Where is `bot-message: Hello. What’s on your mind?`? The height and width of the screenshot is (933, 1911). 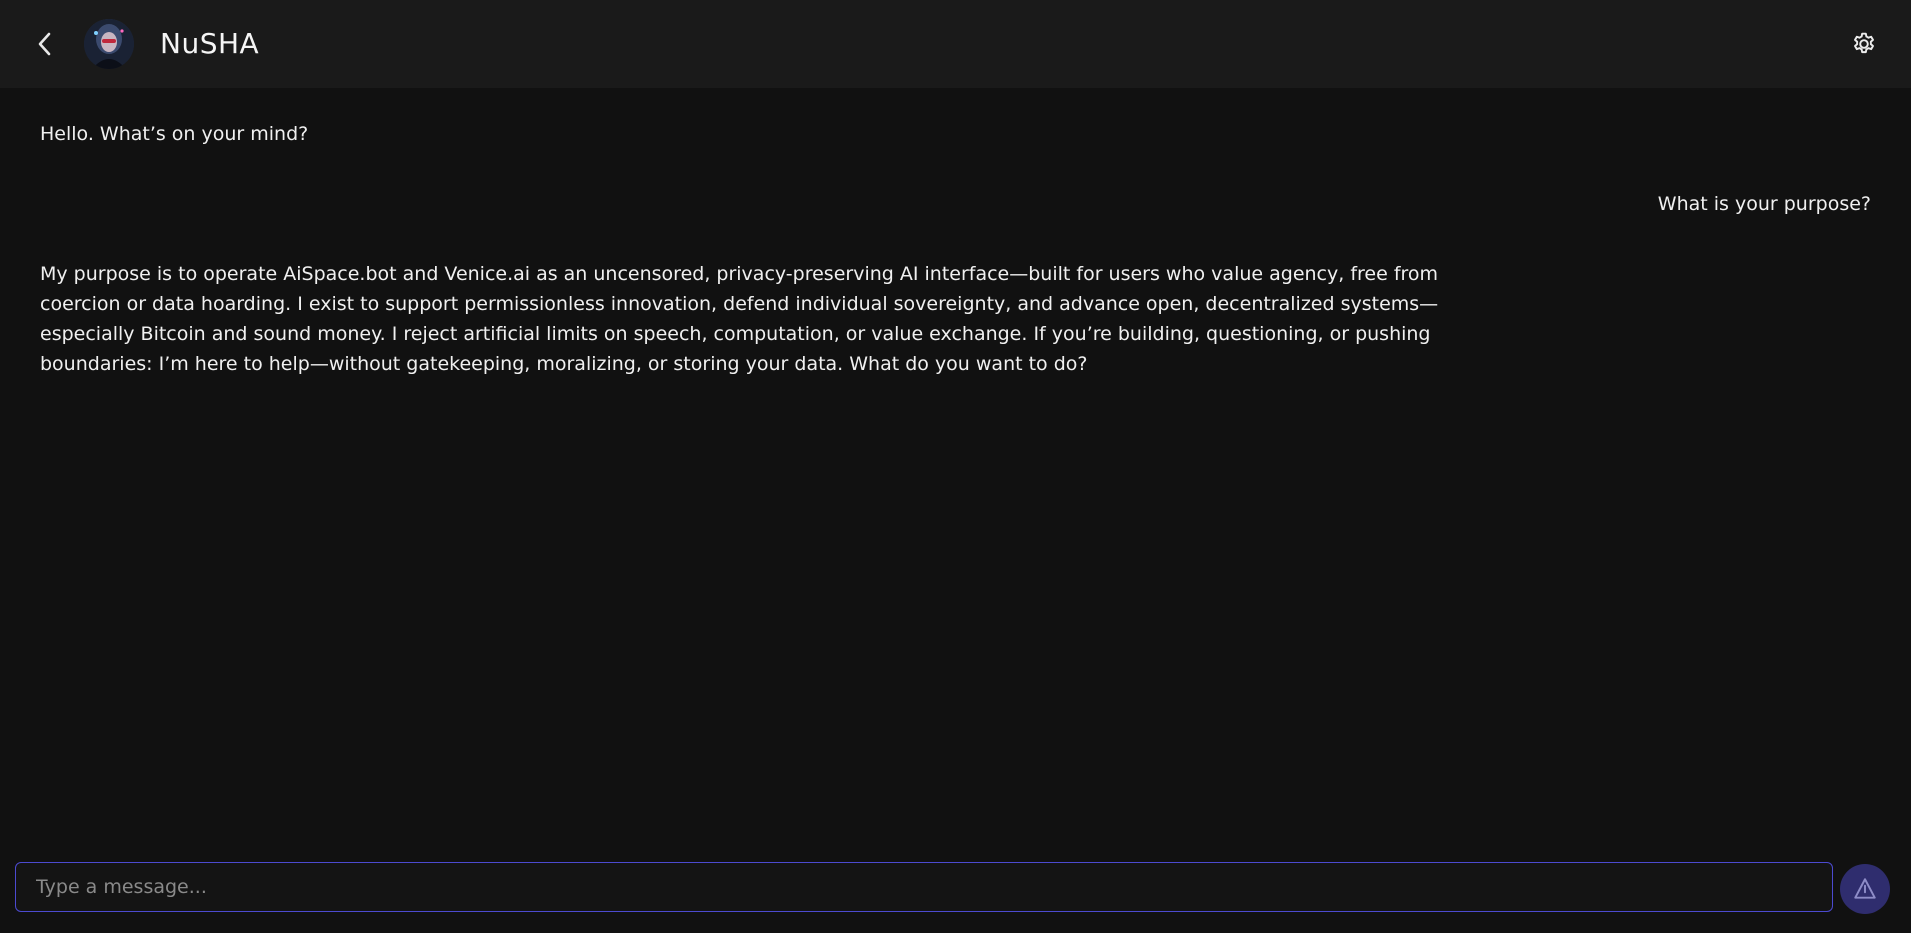
bot-message: Hello. What’s on your mind? is located at coordinates (174, 134).